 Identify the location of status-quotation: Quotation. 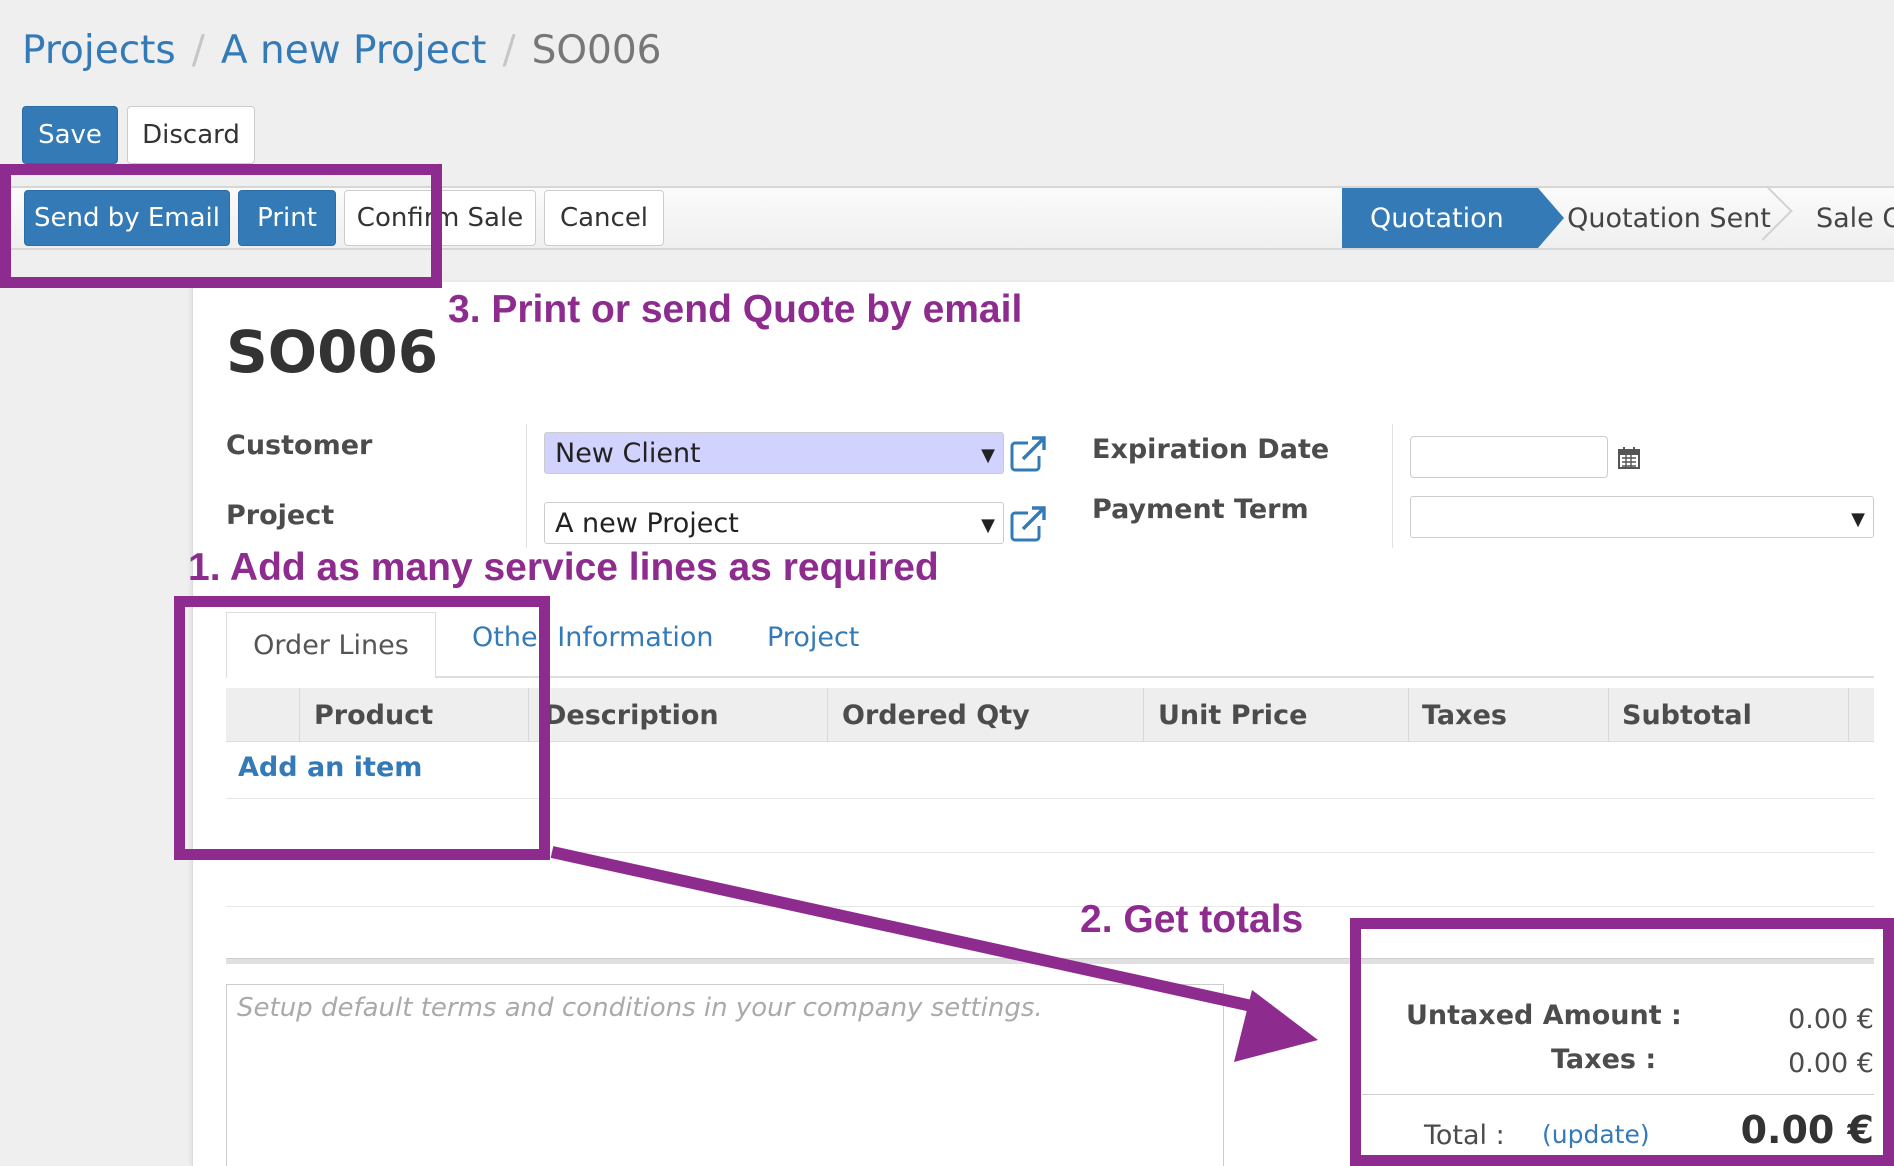
(1440, 218).